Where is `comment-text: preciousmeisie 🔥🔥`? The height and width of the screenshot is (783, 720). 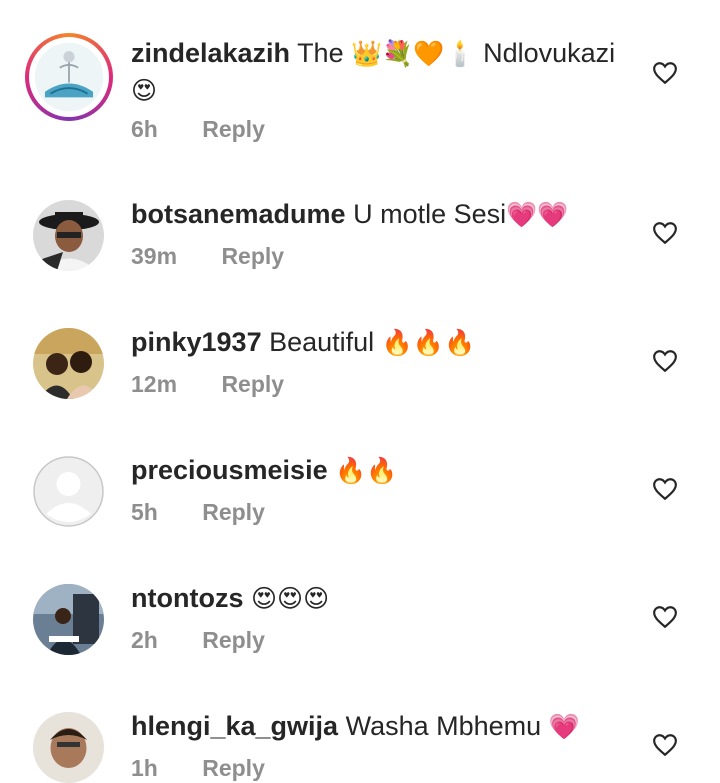
comment-text: preciousmeisie 🔥🔥 is located at coordinates (381, 470).